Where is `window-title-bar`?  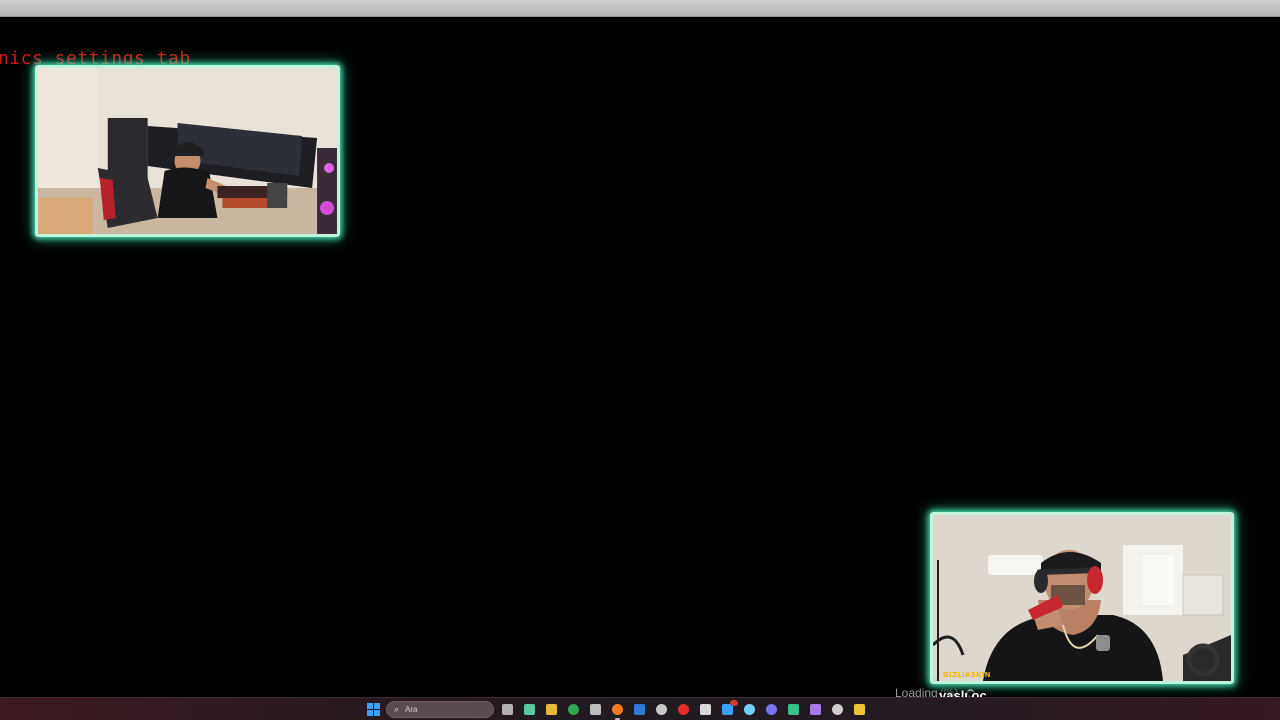
window-title-bar is located at coordinates (640, 8).